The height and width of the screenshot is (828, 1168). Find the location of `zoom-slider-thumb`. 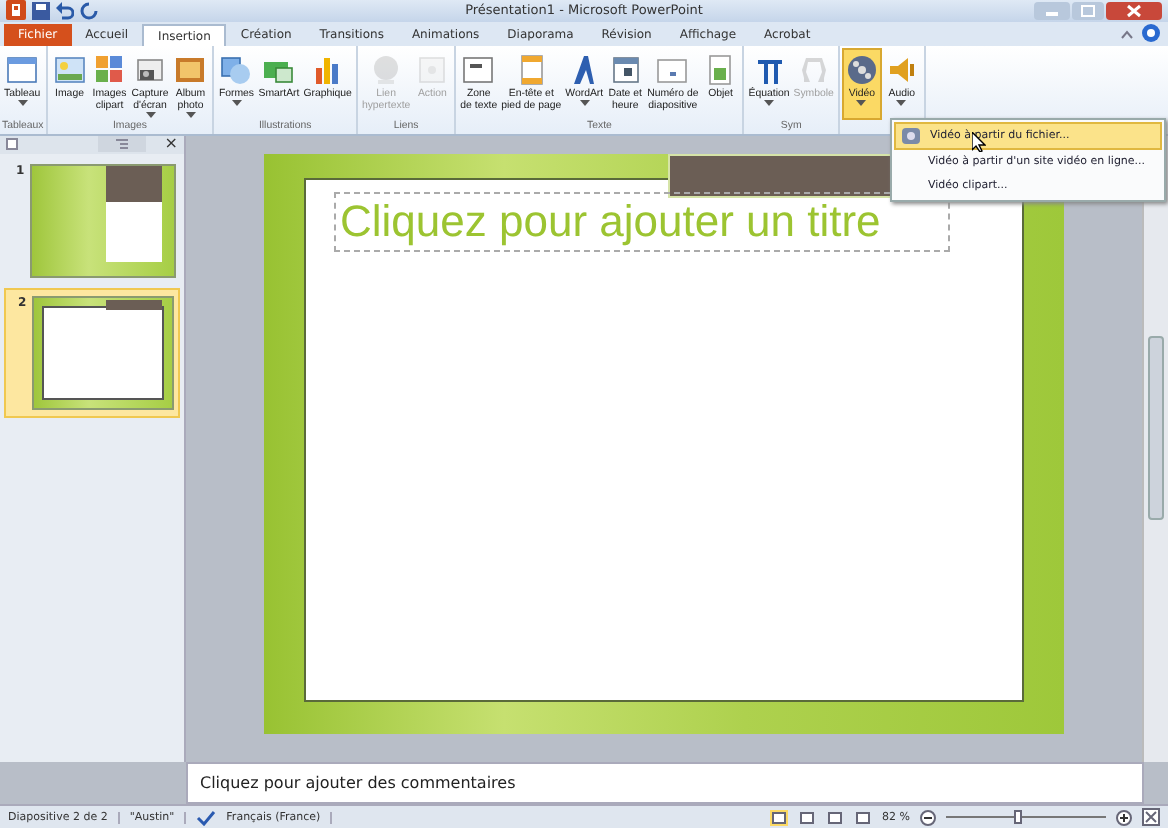

zoom-slider-thumb is located at coordinates (1018, 817).